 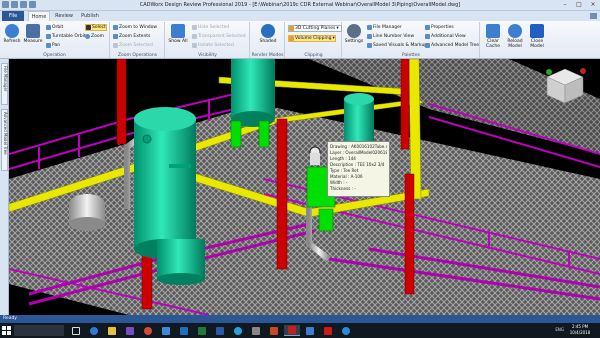 I want to click on settings-button: Settings, so click(x=354, y=36).